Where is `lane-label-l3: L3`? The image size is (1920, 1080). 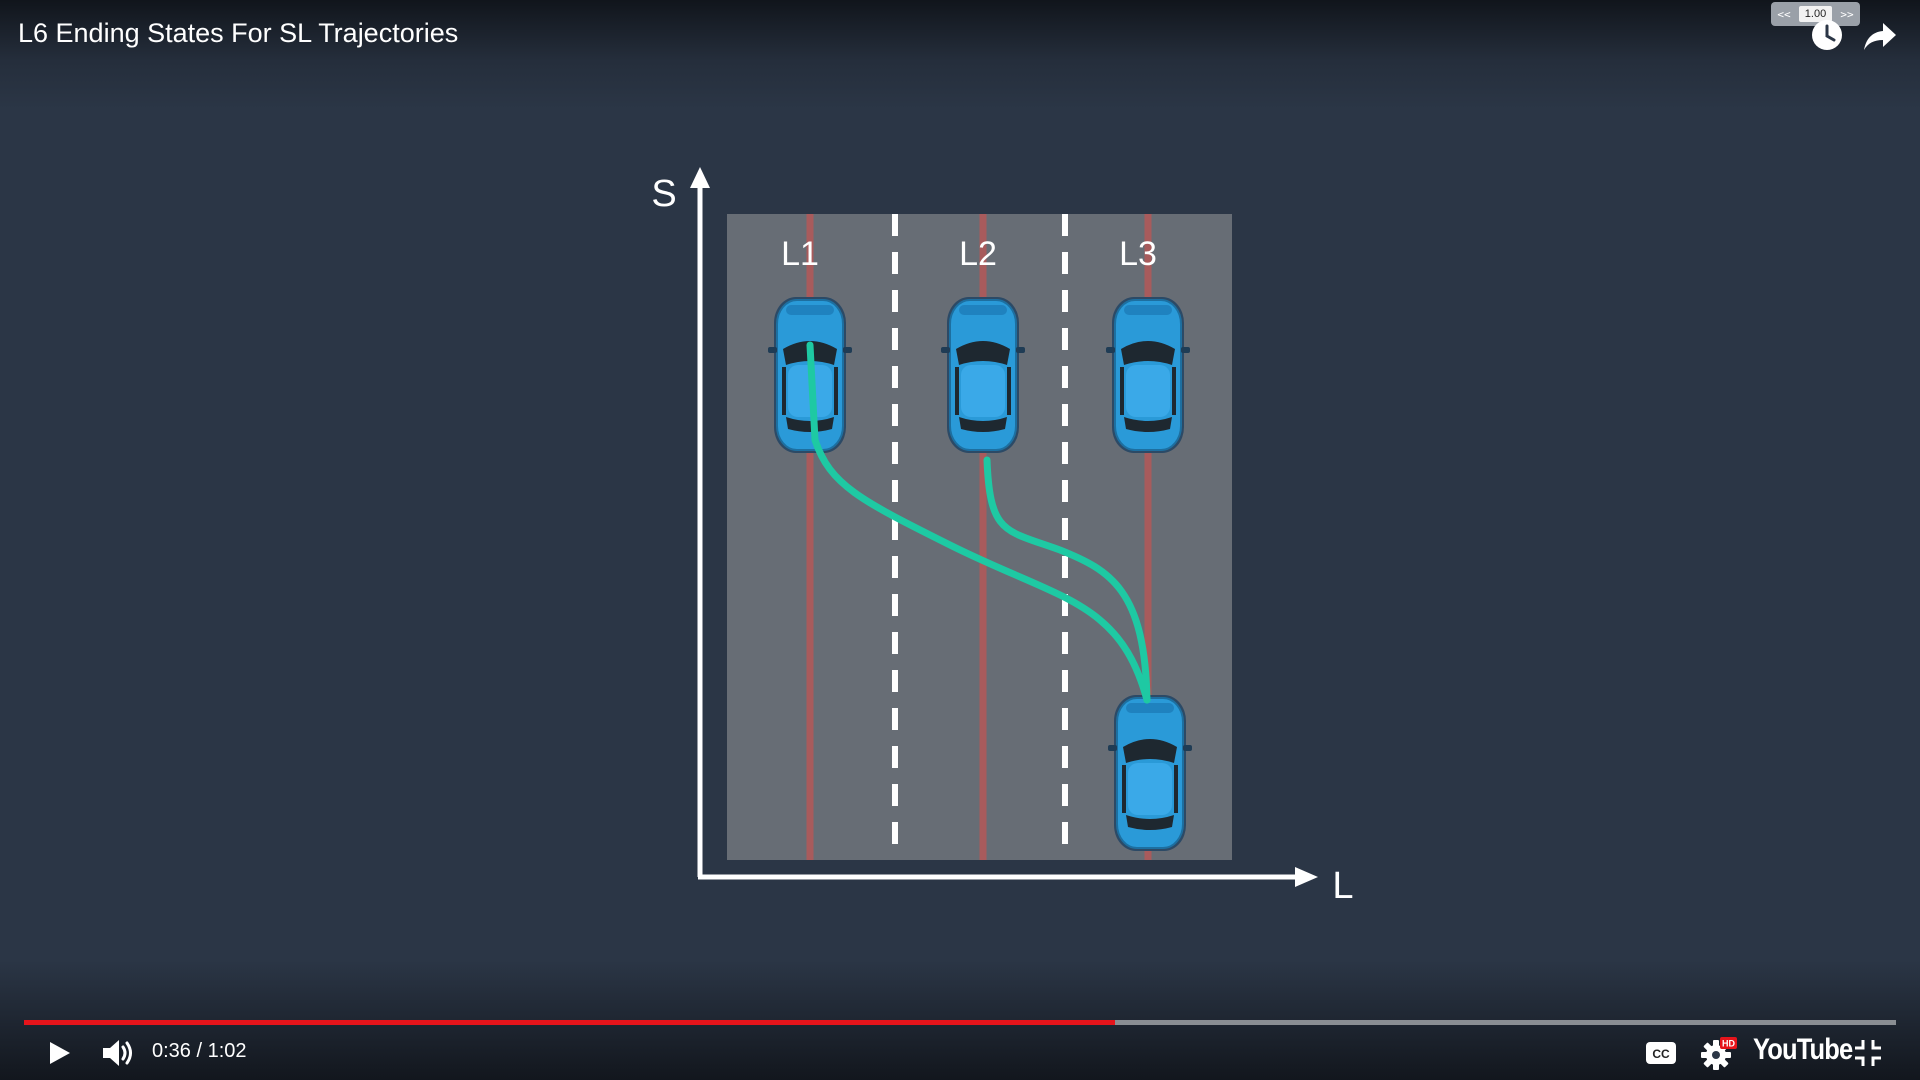
lane-label-l3: L3 is located at coordinates (1138, 254).